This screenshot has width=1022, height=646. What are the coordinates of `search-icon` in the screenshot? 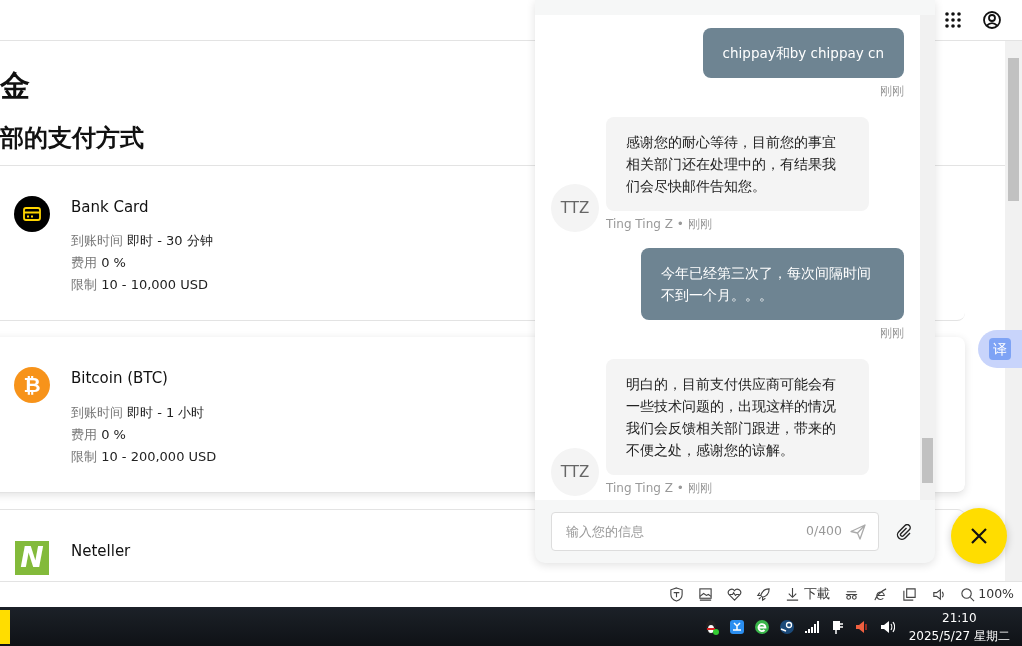 It's located at (967, 594).